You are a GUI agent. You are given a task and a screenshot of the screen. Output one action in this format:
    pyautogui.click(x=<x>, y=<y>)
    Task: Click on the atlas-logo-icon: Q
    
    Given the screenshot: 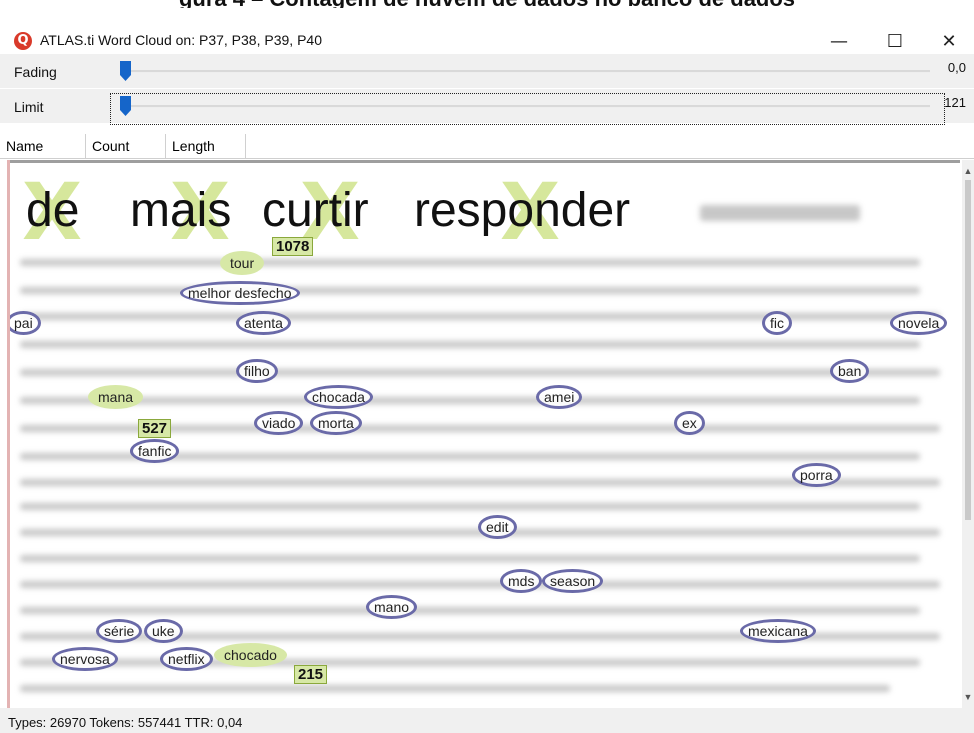 What is the action you would take?
    pyautogui.click(x=23, y=41)
    